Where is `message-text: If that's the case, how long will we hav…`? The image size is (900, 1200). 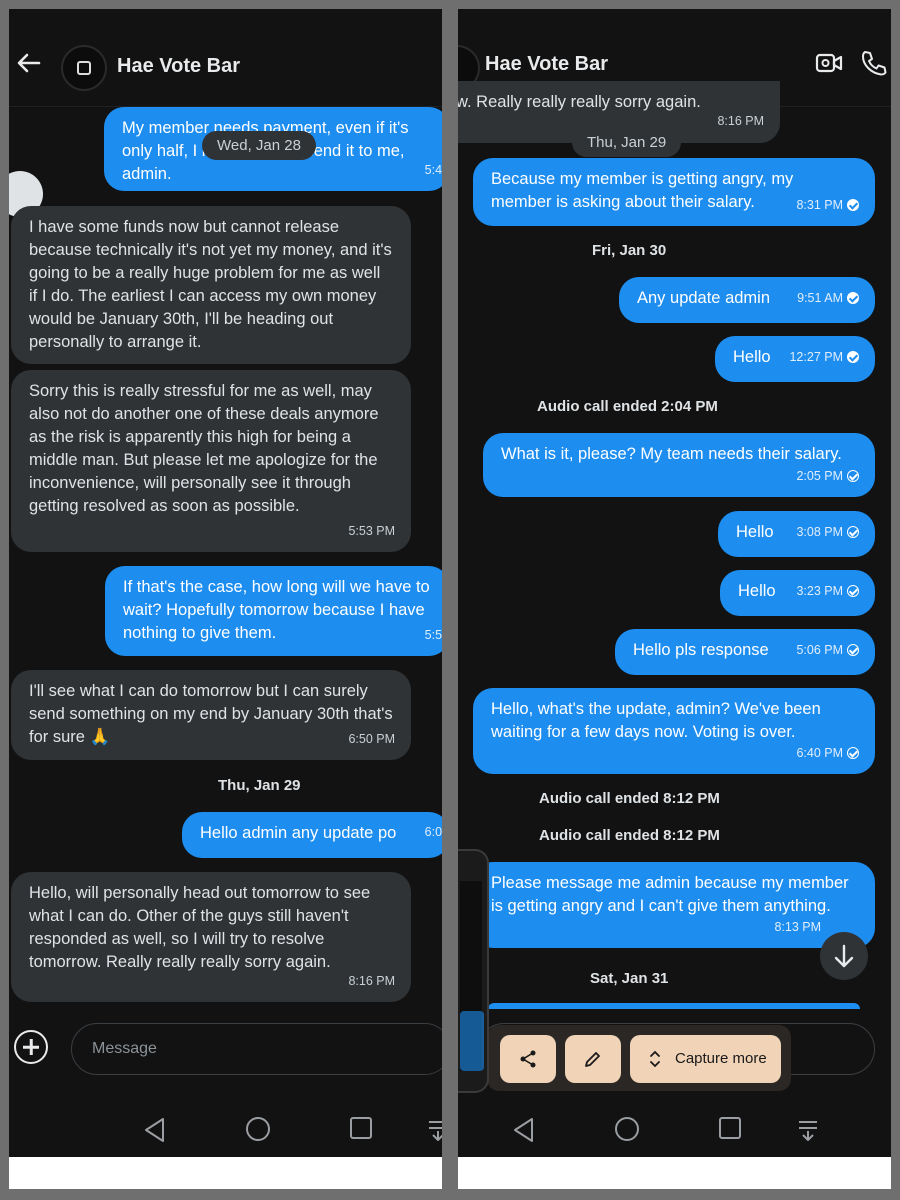
message-text: If that's the case, how long will we hav… is located at coordinates (276, 610).